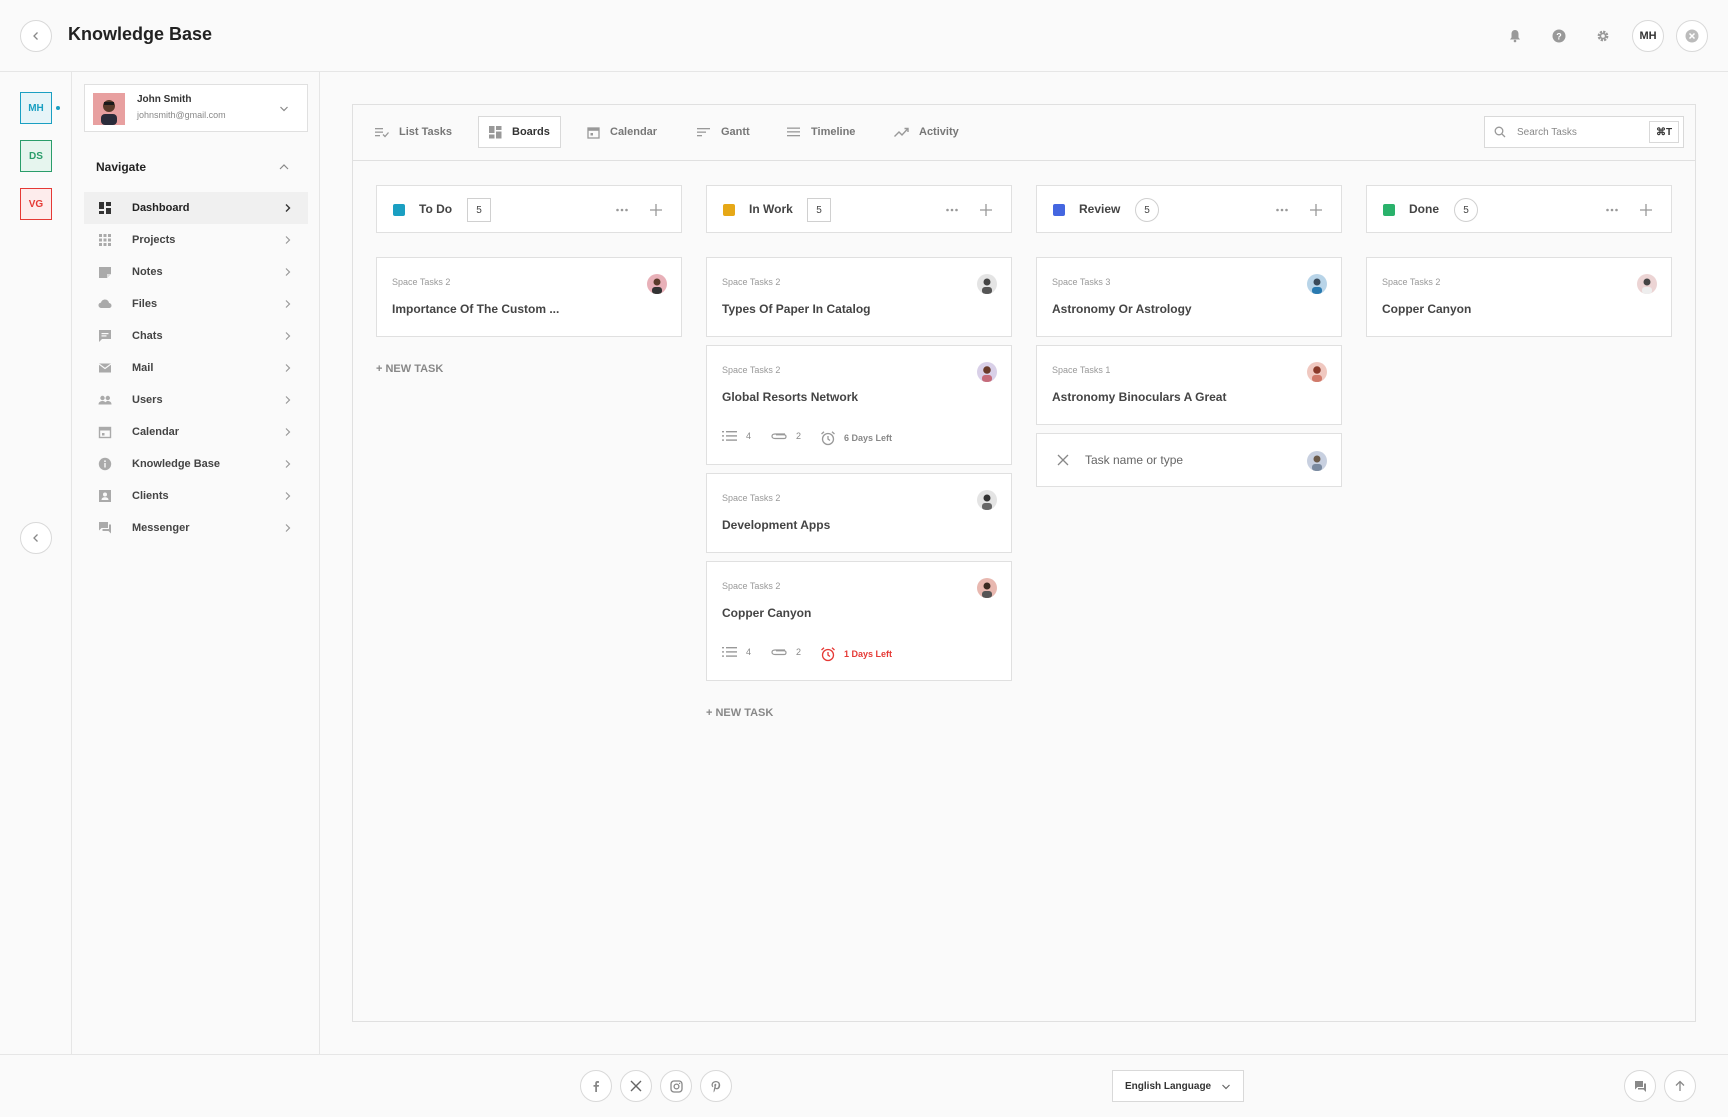 This screenshot has height=1117, width=1728. Describe the element at coordinates (147, 336) in the screenshot. I see `sidebar-item-label: Chats` at that location.